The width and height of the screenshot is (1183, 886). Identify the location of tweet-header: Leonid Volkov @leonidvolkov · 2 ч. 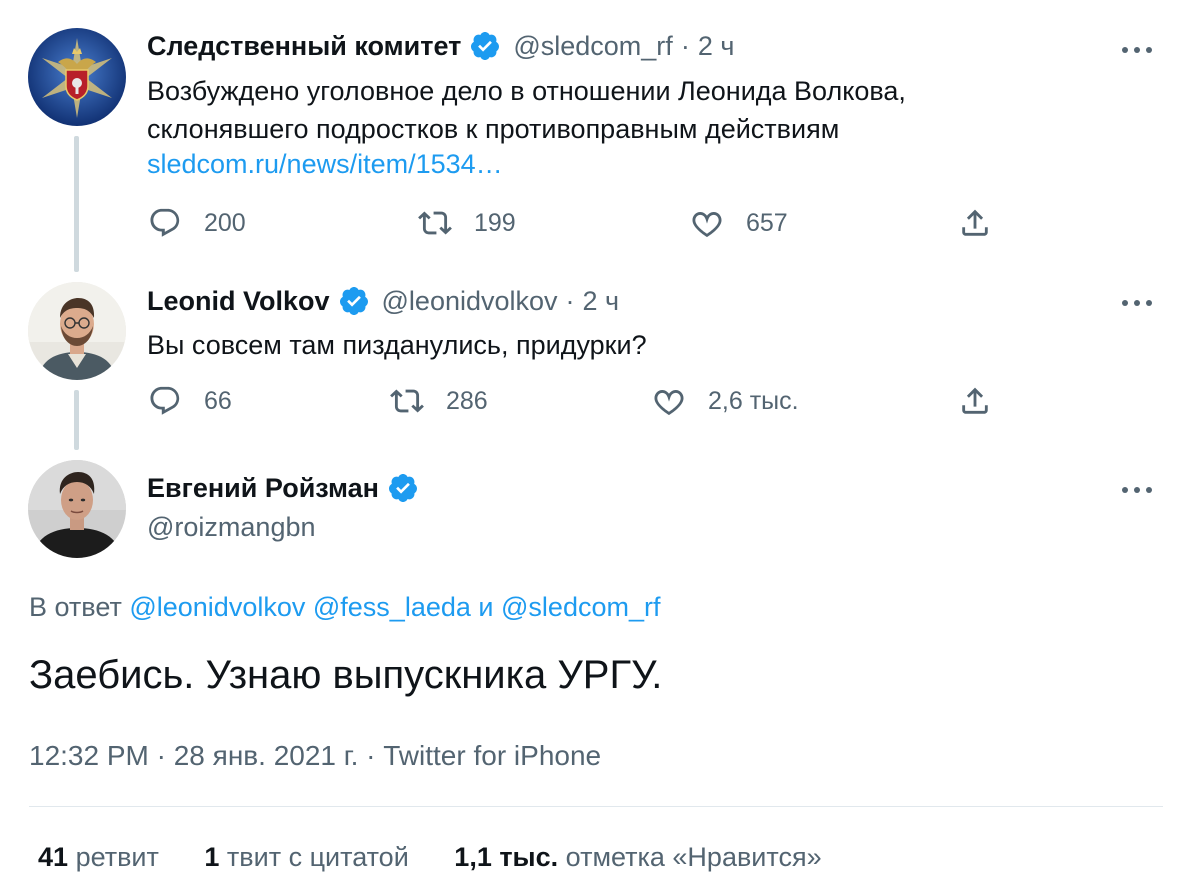
(383, 301).